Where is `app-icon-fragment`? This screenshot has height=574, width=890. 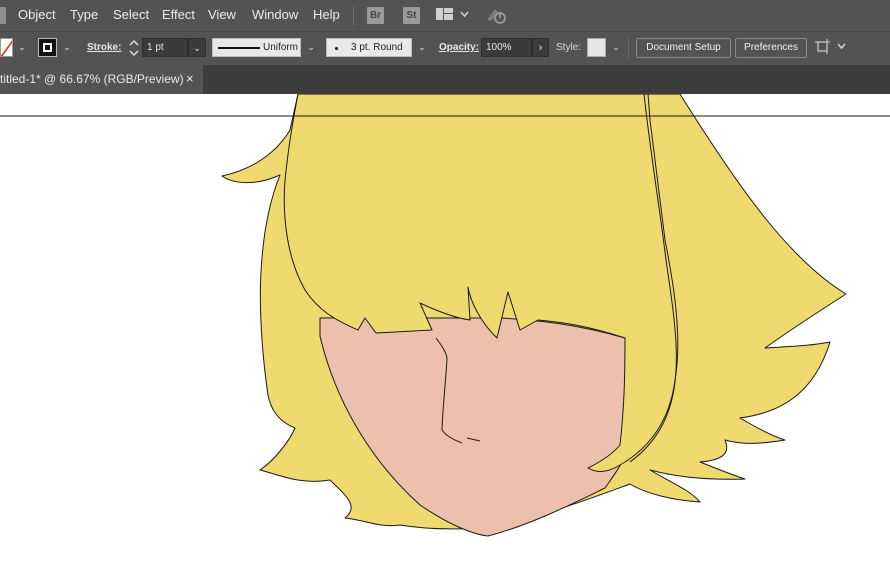
app-icon-fragment is located at coordinates (3, 15).